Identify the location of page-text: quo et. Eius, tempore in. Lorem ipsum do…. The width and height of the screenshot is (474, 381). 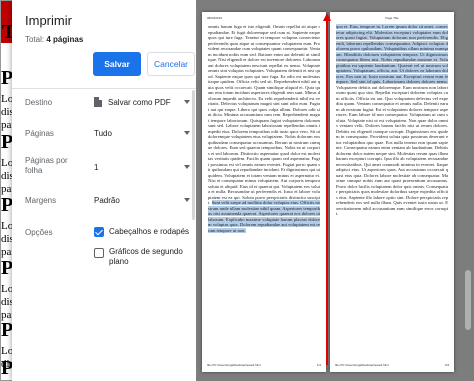
(392, 120).